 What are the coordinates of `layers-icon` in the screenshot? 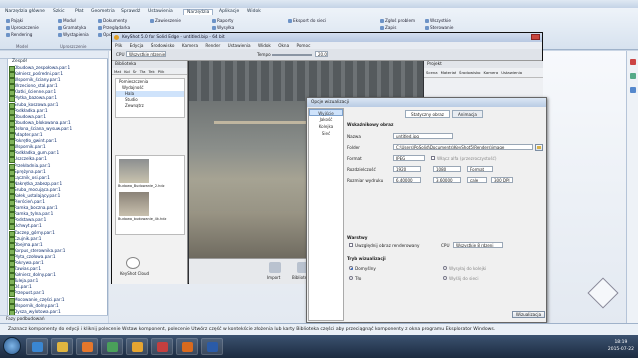 It's located at (633, 76).